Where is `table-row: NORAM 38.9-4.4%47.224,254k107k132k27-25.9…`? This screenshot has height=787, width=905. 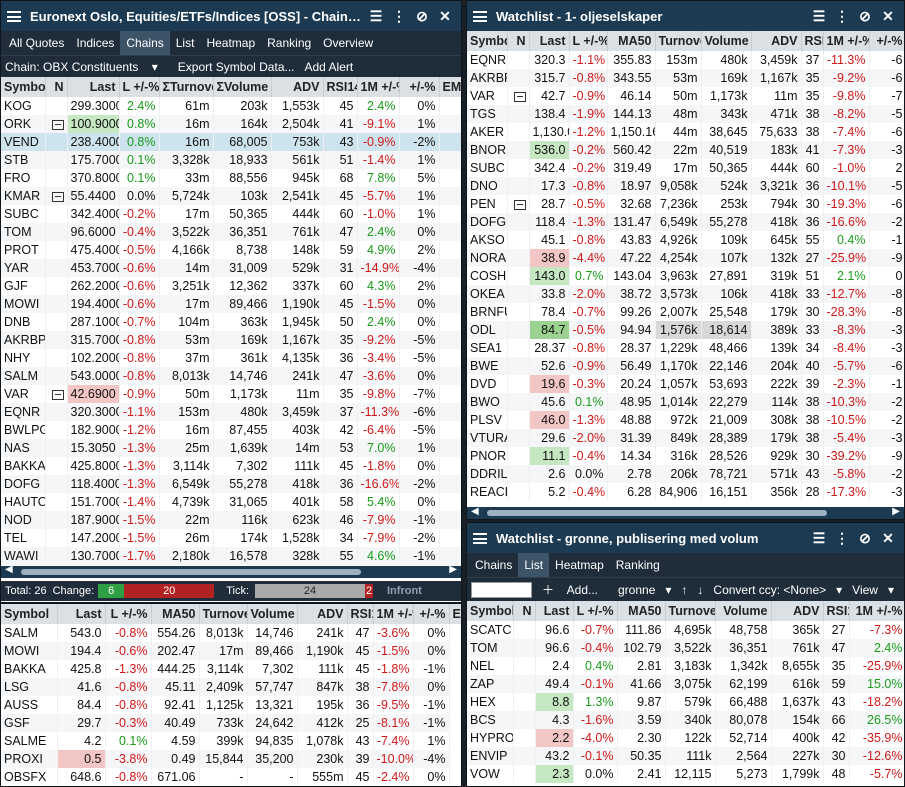
table-row: NORAM 38.9-4.4%47.224,254k107k132k27-25.9… is located at coordinates (685, 258).